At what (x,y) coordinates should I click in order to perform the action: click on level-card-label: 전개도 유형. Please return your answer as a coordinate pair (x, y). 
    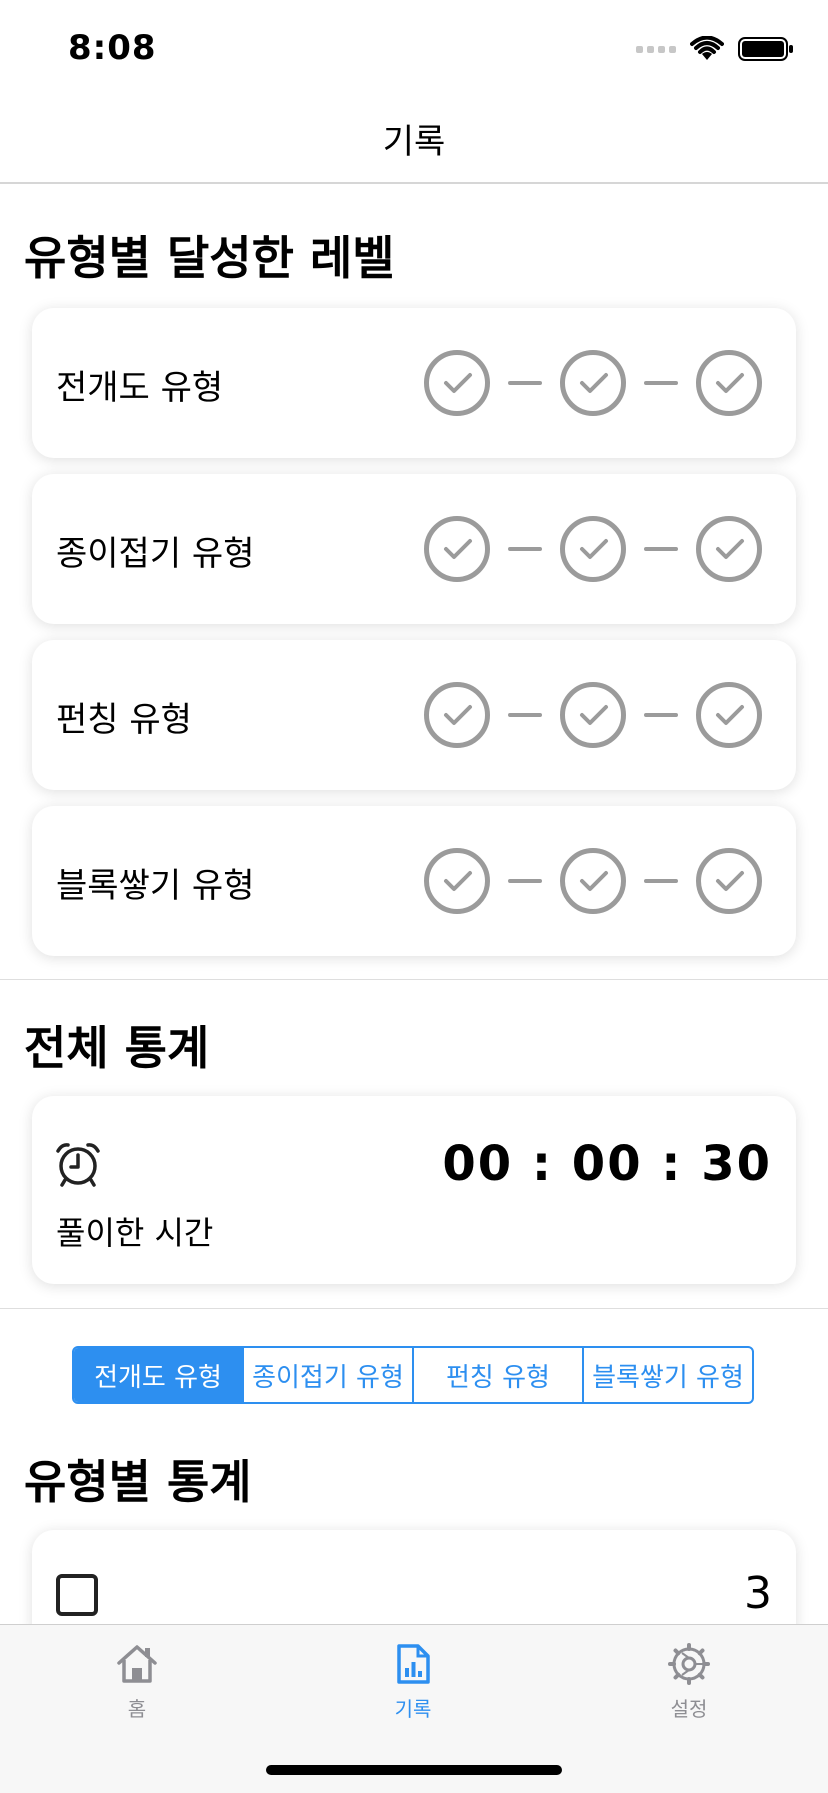
    Looking at the image, I should click on (140, 388).